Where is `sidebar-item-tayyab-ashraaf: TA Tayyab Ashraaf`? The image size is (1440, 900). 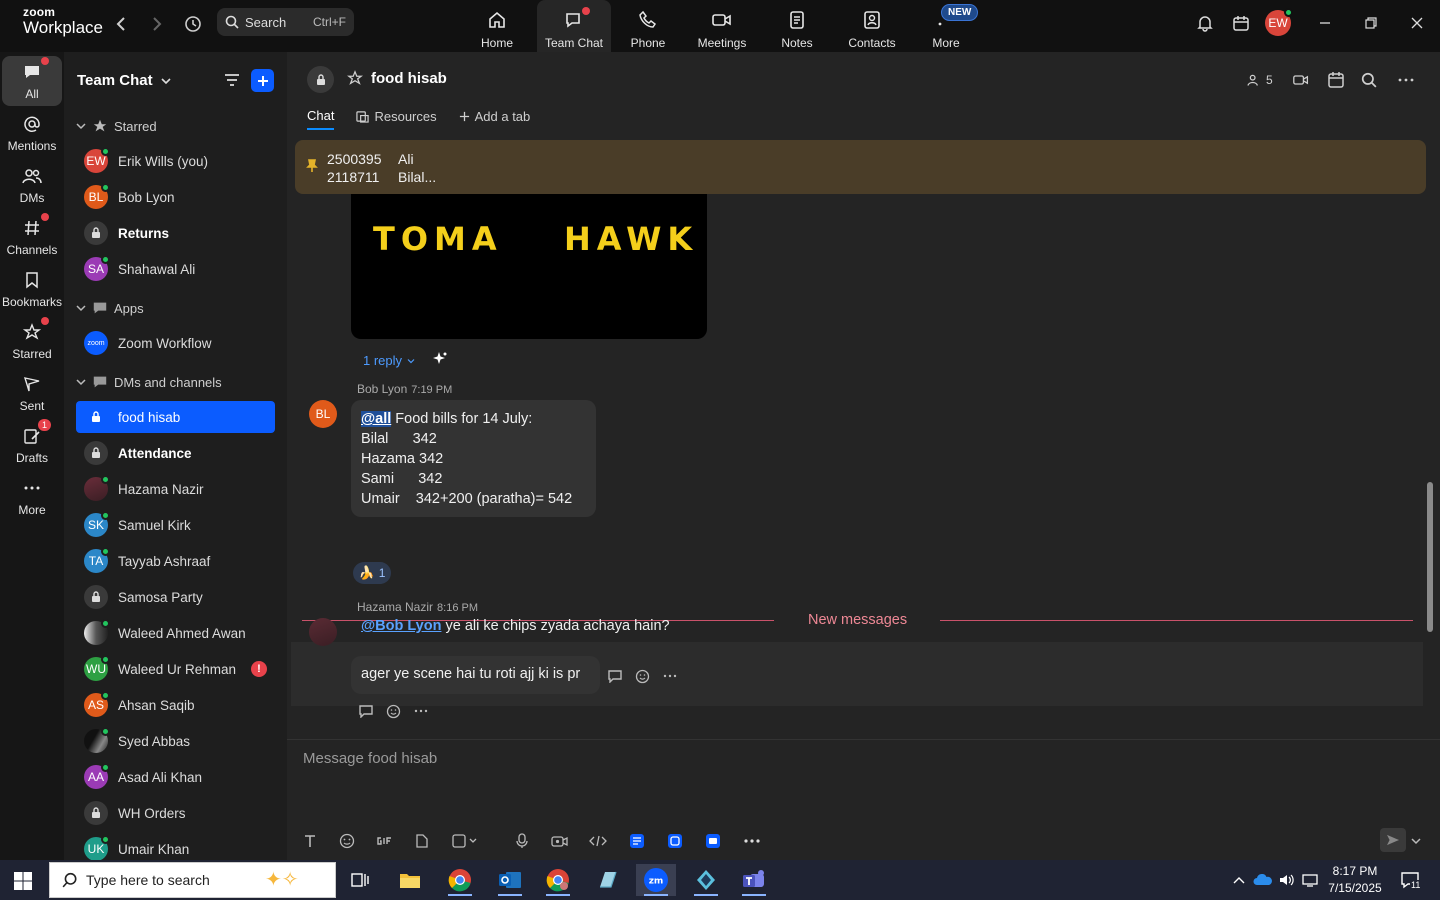
sidebar-item-tayyab-ashraaf: TA Tayyab Ashraaf is located at coordinates (175, 561).